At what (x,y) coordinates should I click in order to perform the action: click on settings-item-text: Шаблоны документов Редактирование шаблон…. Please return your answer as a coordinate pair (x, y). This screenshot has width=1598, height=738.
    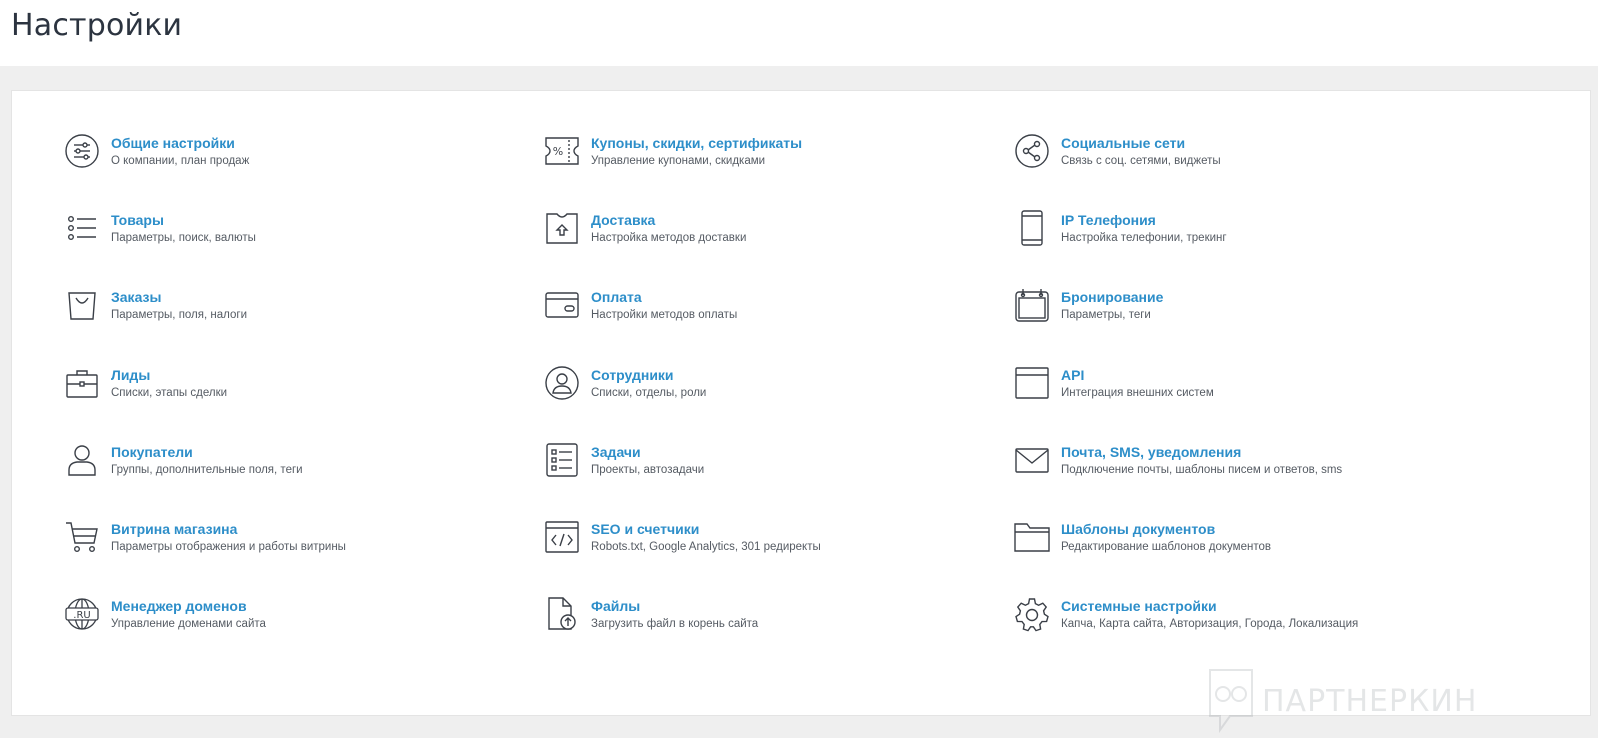
    Looking at the image, I should click on (1166, 535).